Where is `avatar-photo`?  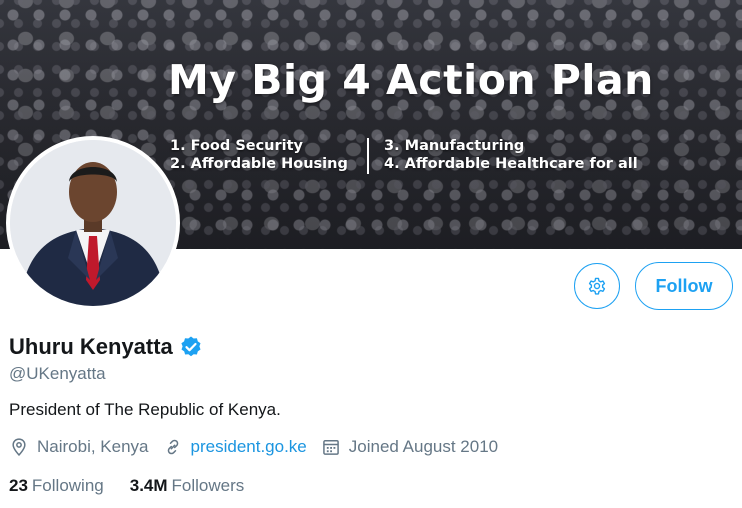 avatar-photo is located at coordinates (93, 223).